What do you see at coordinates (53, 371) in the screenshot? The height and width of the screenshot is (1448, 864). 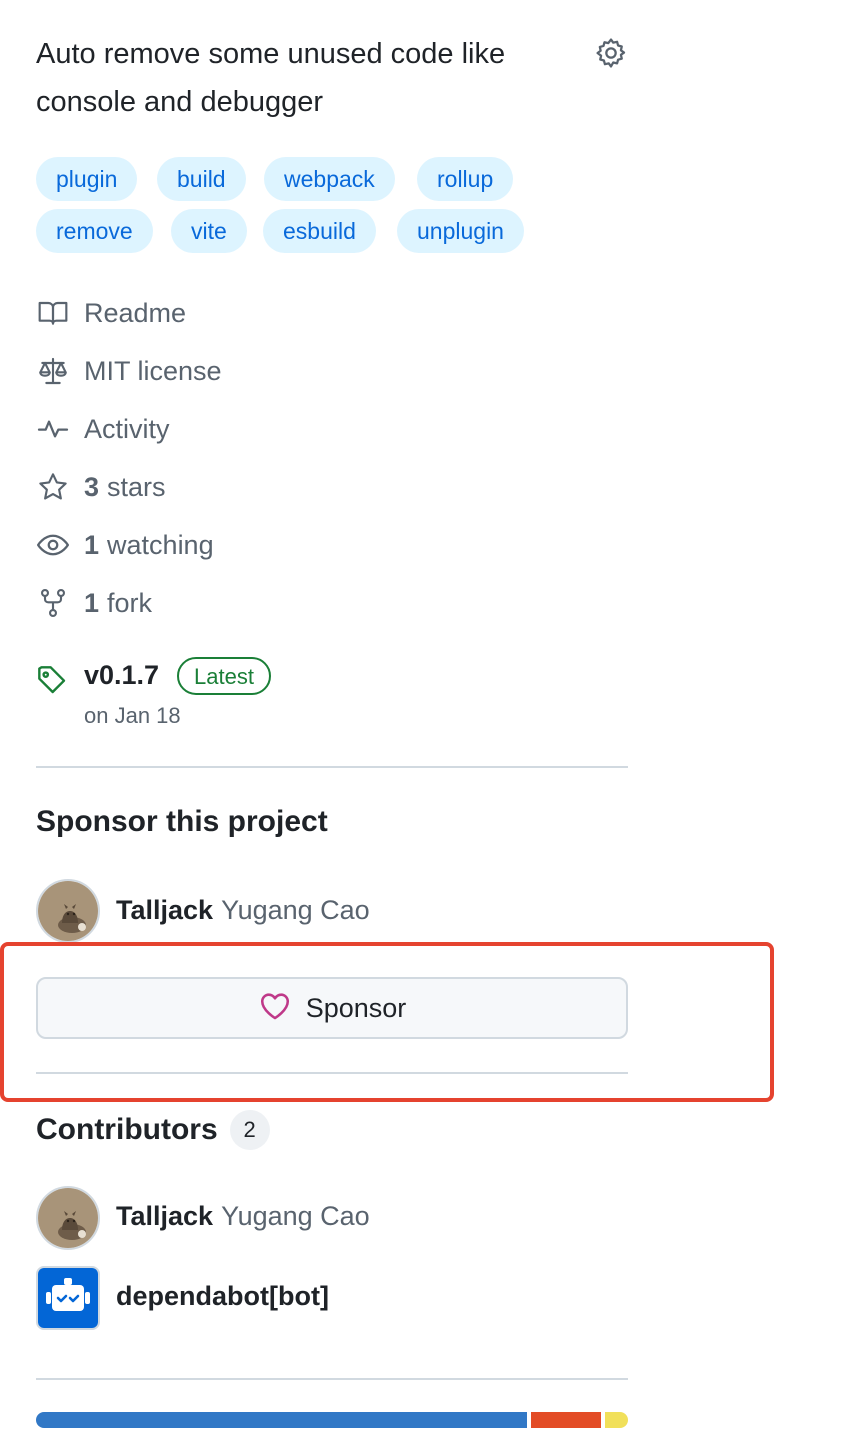 I see `law-scale-icon` at bounding box center [53, 371].